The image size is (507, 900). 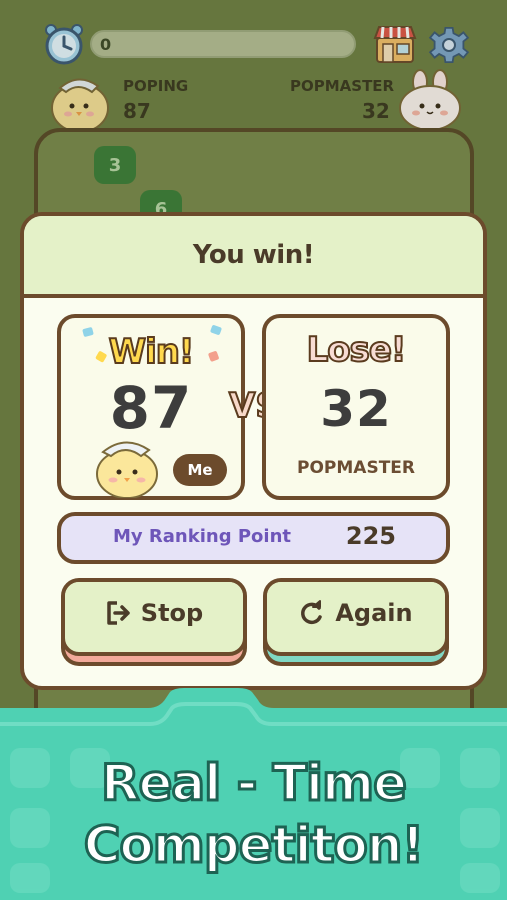 I want to click on again-button: Again, so click(x=356, y=617).